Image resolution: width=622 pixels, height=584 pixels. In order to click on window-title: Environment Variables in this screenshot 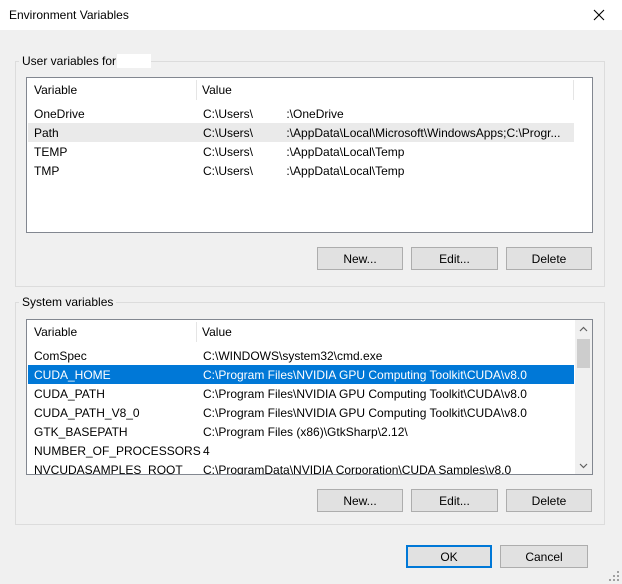, I will do `click(69, 15)`.